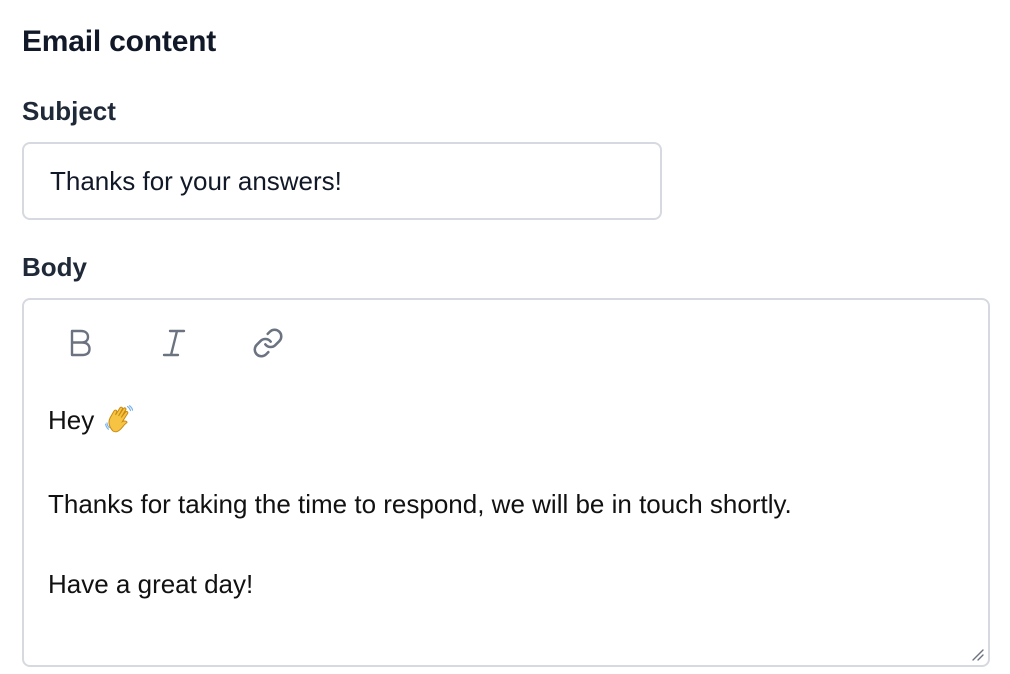  I want to click on italic-icon, so click(174, 343).